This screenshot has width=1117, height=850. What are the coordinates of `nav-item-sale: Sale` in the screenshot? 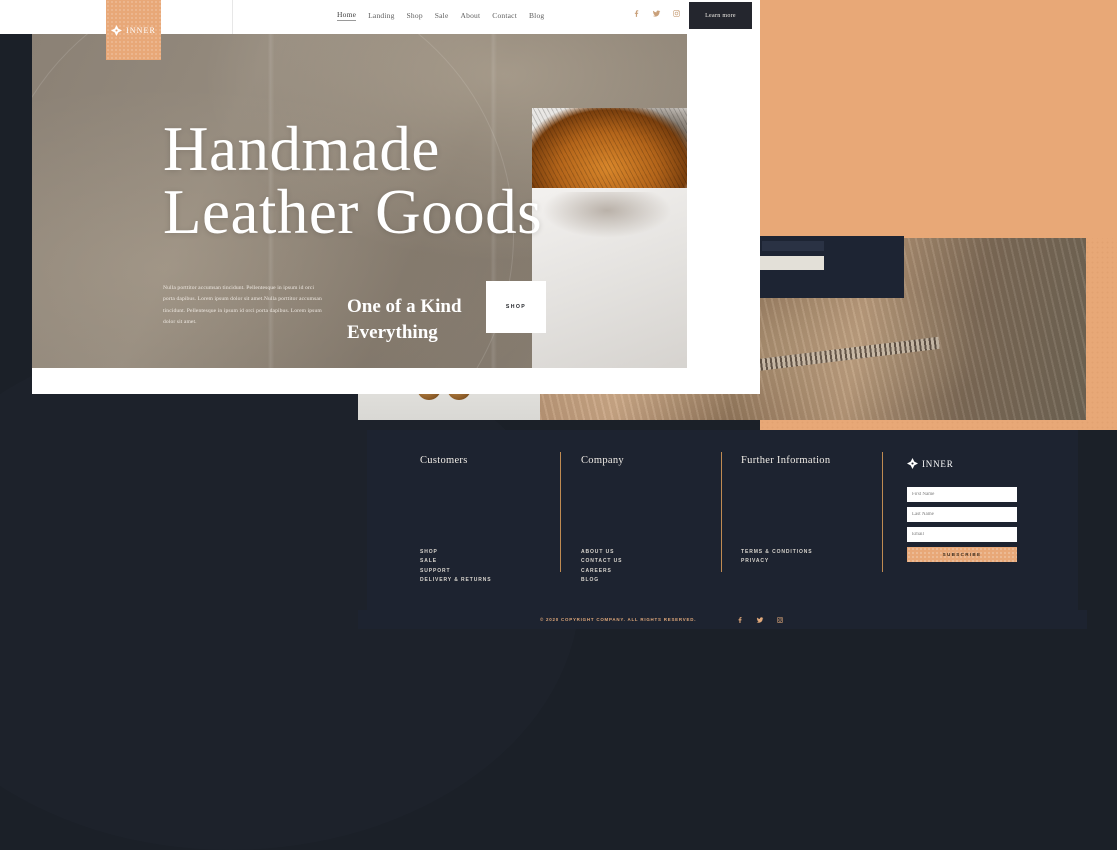 It's located at (442, 15).